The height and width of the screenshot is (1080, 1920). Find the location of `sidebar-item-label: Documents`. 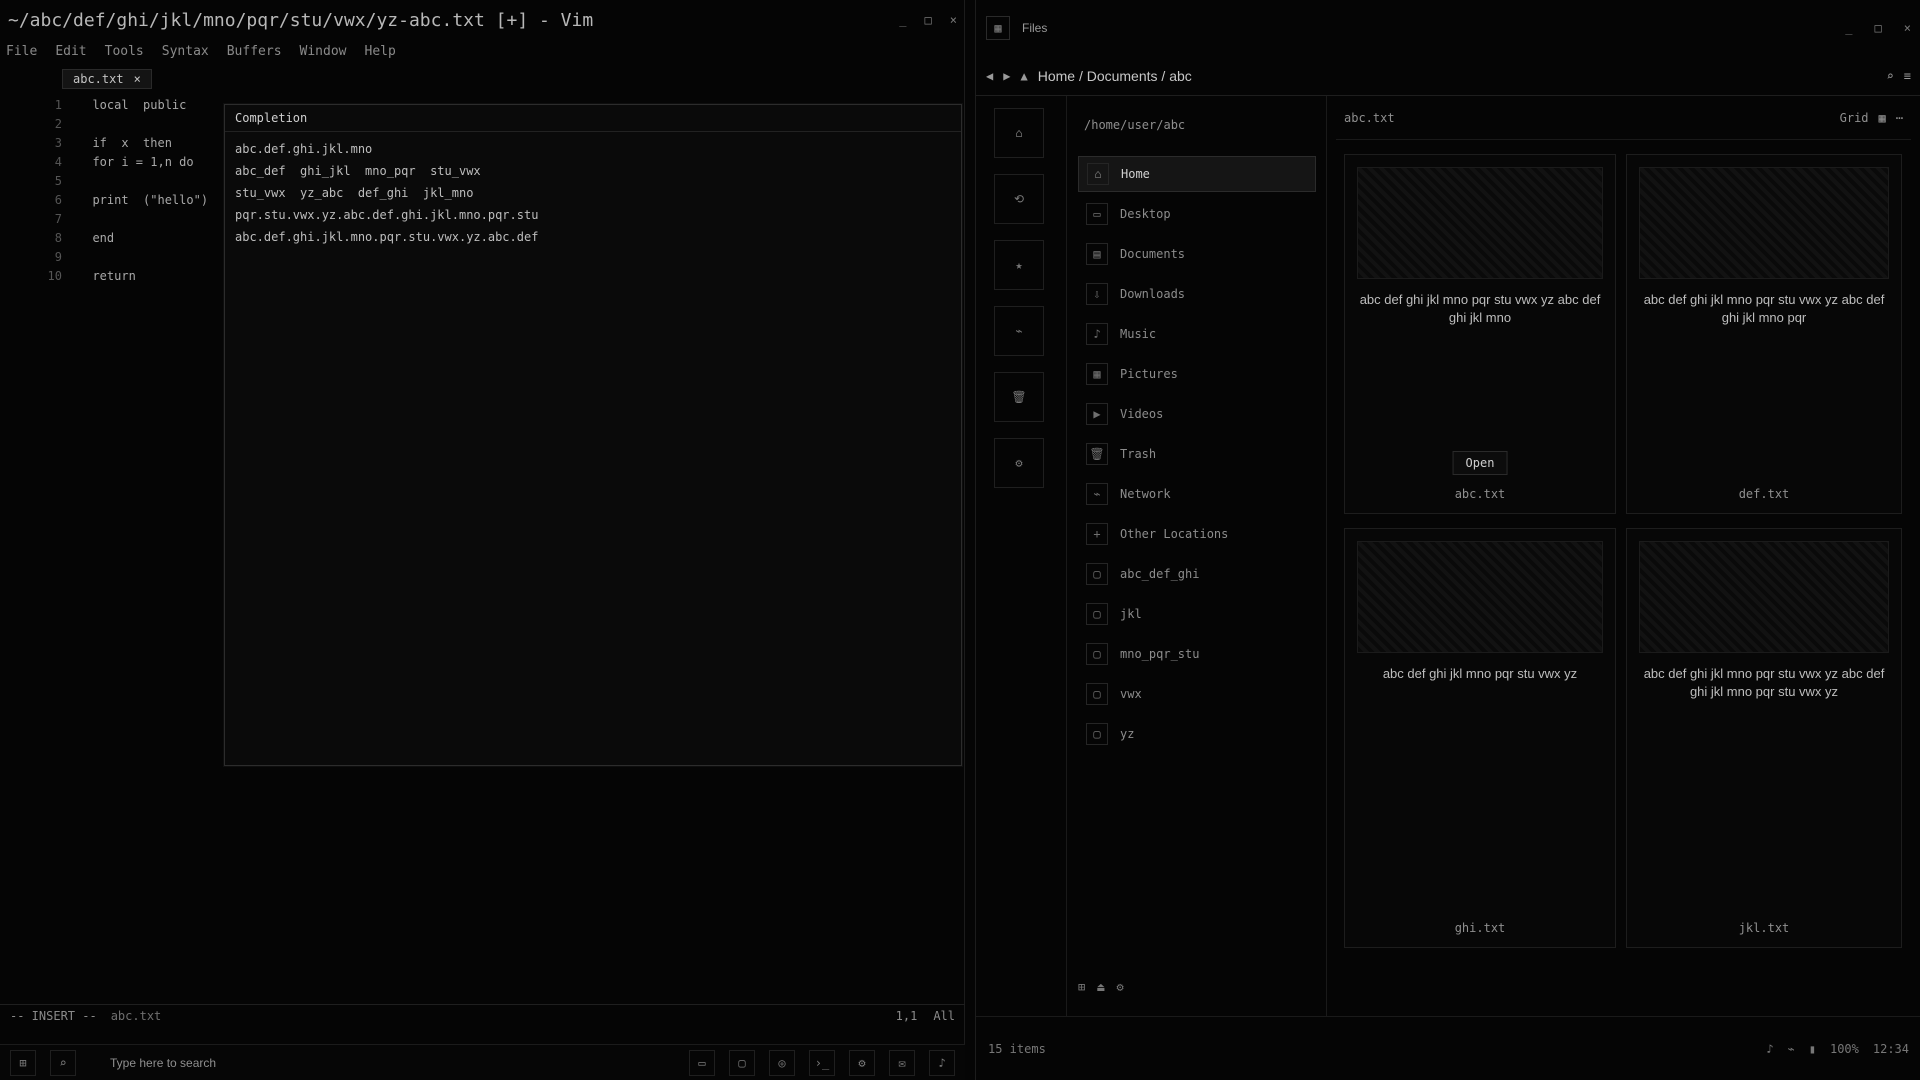

sidebar-item-label: Documents is located at coordinates (1153, 254).